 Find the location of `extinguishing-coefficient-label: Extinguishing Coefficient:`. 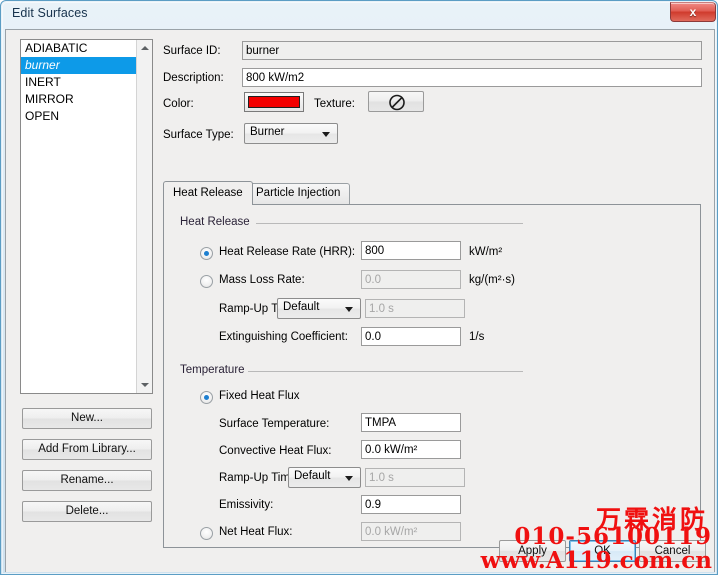

extinguishing-coefficient-label: Extinguishing Coefficient: is located at coordinates (283, 337).